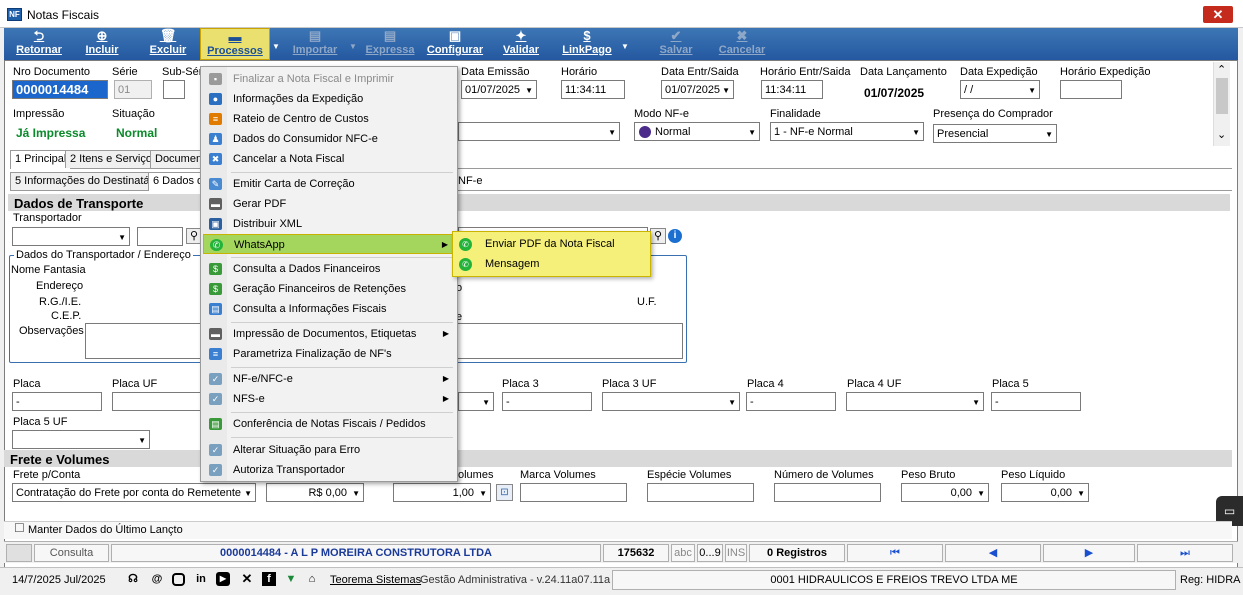 The height and width of the screenshot is (595, 1243). Describe the element at coordinates (39, 44) in the screenshot. I see `retornar-button: ⮌ Retornar` at that location.